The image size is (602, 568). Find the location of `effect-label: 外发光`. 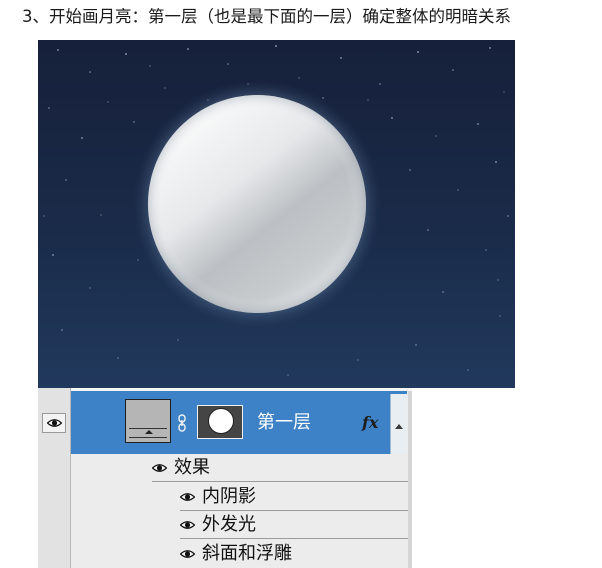

effect-label: 外发光 is located at coordinates (229, 524).